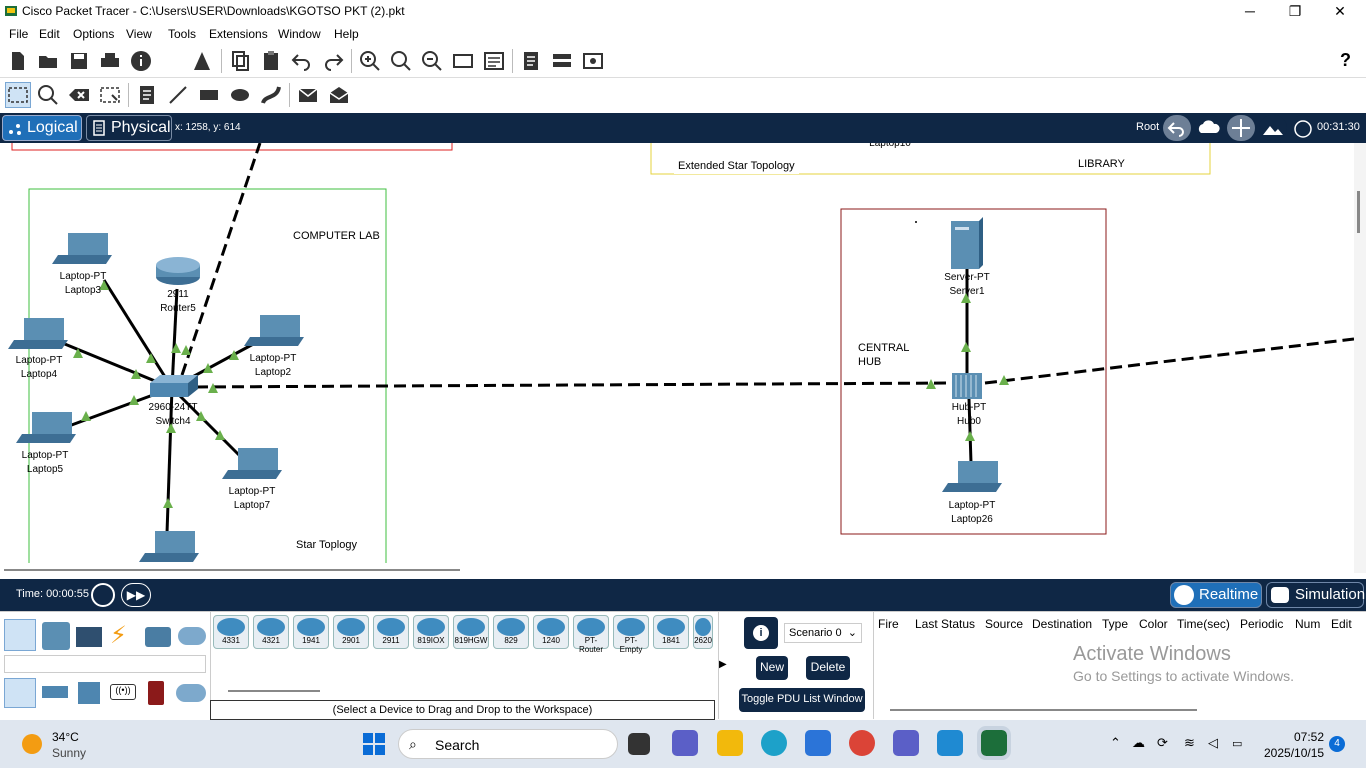 The image size is (1366, 768). What do you see at coordinates (1294, 753) in the screenshot?
I see `taskbar-clock-date: 2025/10/15` at bounding box center [1294, 753].